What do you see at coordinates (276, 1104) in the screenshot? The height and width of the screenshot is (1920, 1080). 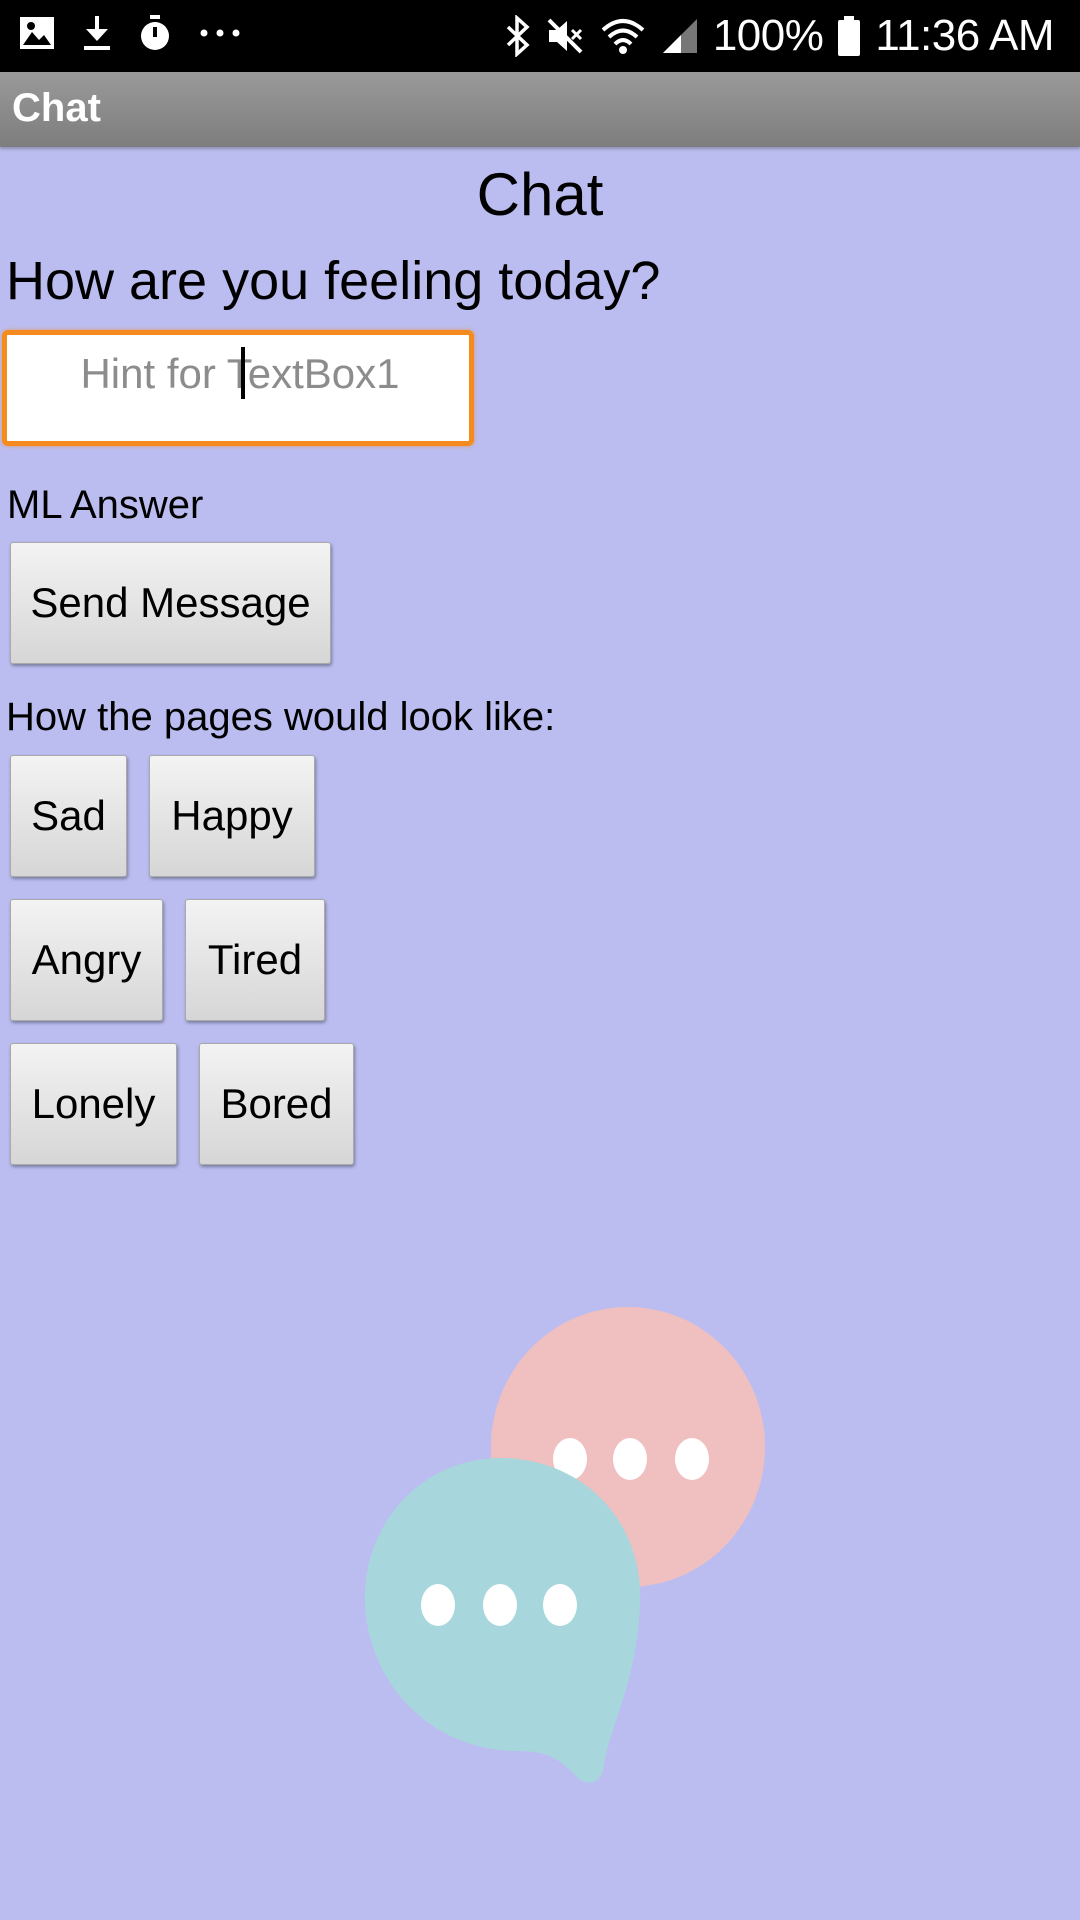 I see `bored-button: Bored` at bounding box center [276, 1104].